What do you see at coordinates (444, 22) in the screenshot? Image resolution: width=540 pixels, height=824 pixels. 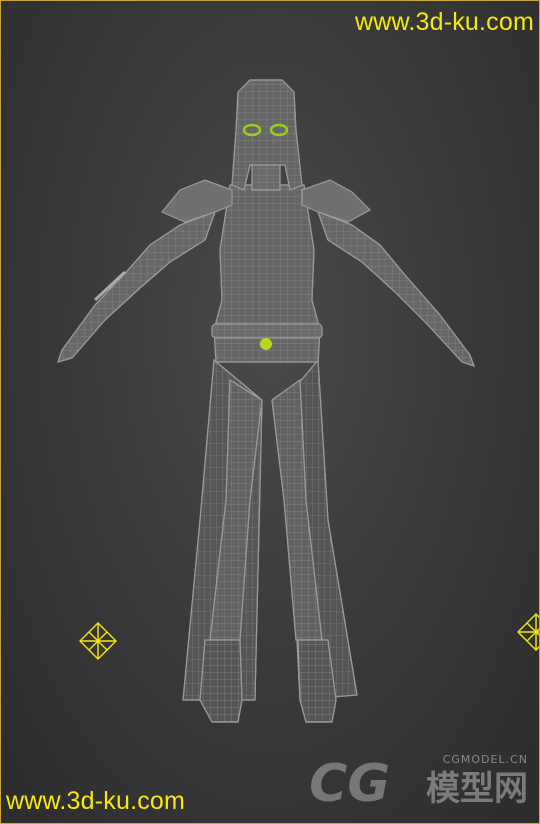 I see `watermark-top: www.3d-ku.com` at bounding box center [444, 22].